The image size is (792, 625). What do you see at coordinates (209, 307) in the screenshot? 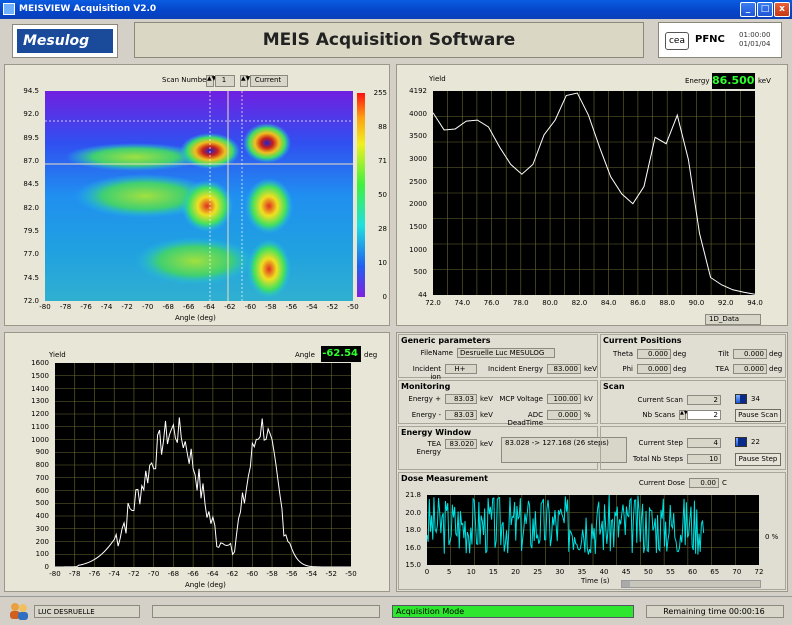
I see `map-x-tick: -64` at bounding box center [209, 307].